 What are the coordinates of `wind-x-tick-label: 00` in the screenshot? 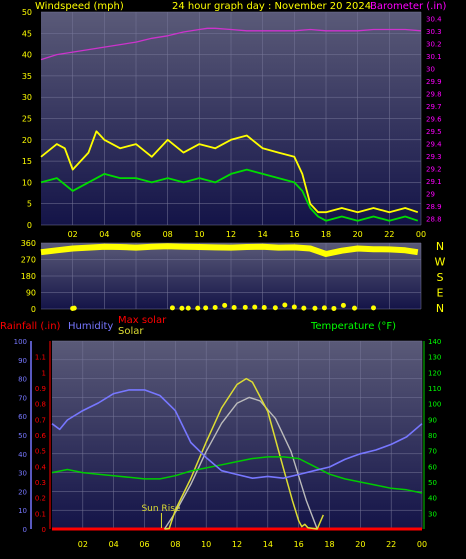 It's located at (421, 234).